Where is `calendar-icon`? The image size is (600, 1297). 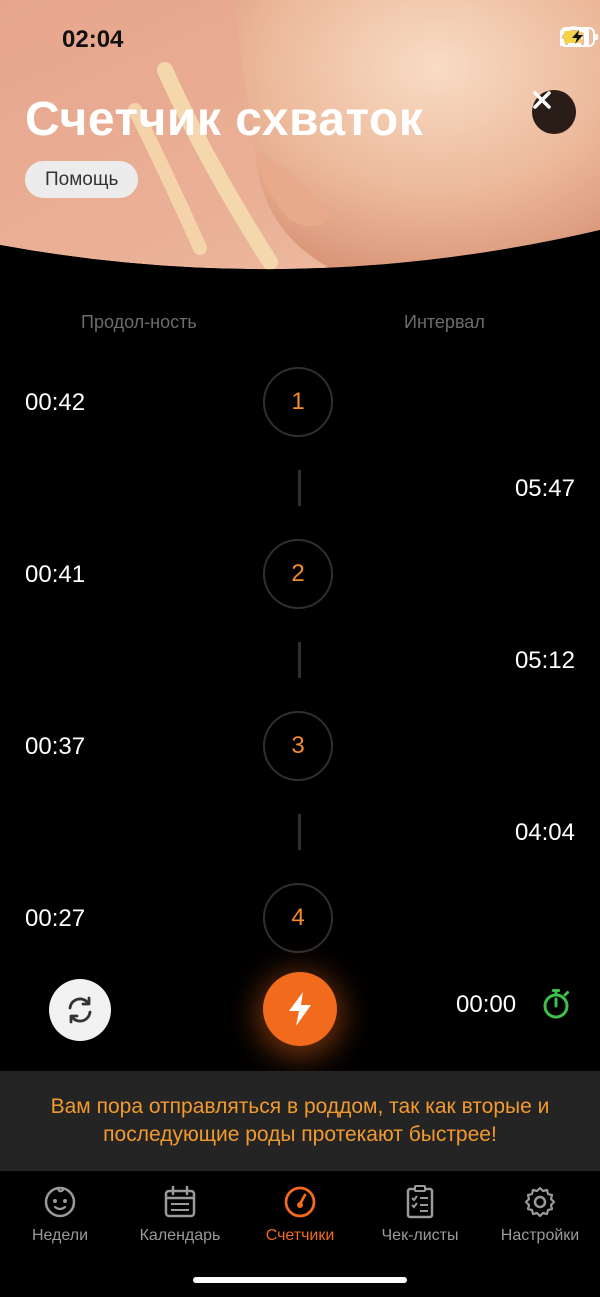 calendar-icon is located at coordinates (180, 1201).